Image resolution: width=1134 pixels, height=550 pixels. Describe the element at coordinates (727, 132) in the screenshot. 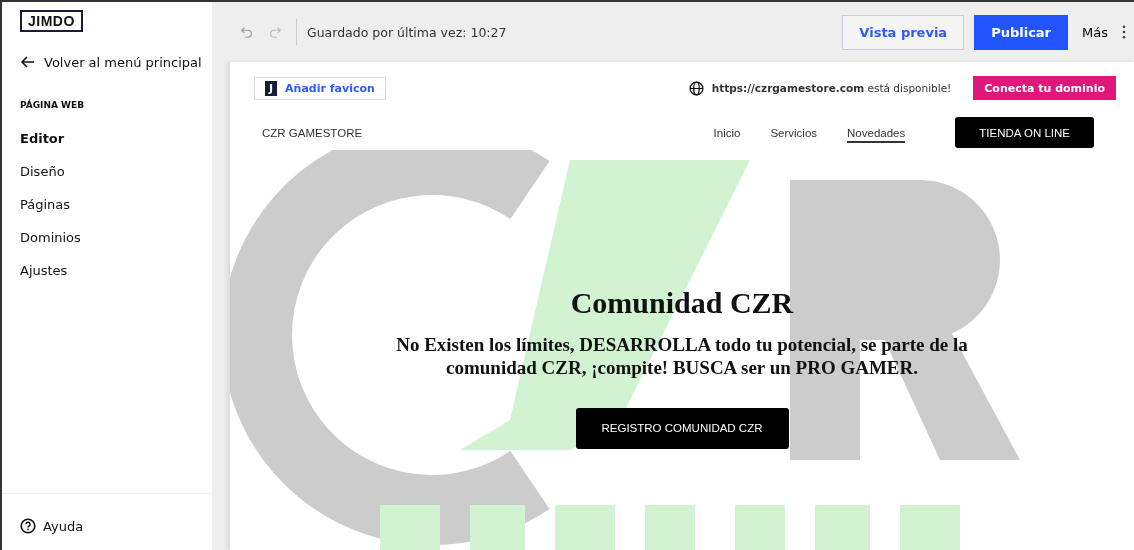

I see `nav-link: Inicio` at that location.